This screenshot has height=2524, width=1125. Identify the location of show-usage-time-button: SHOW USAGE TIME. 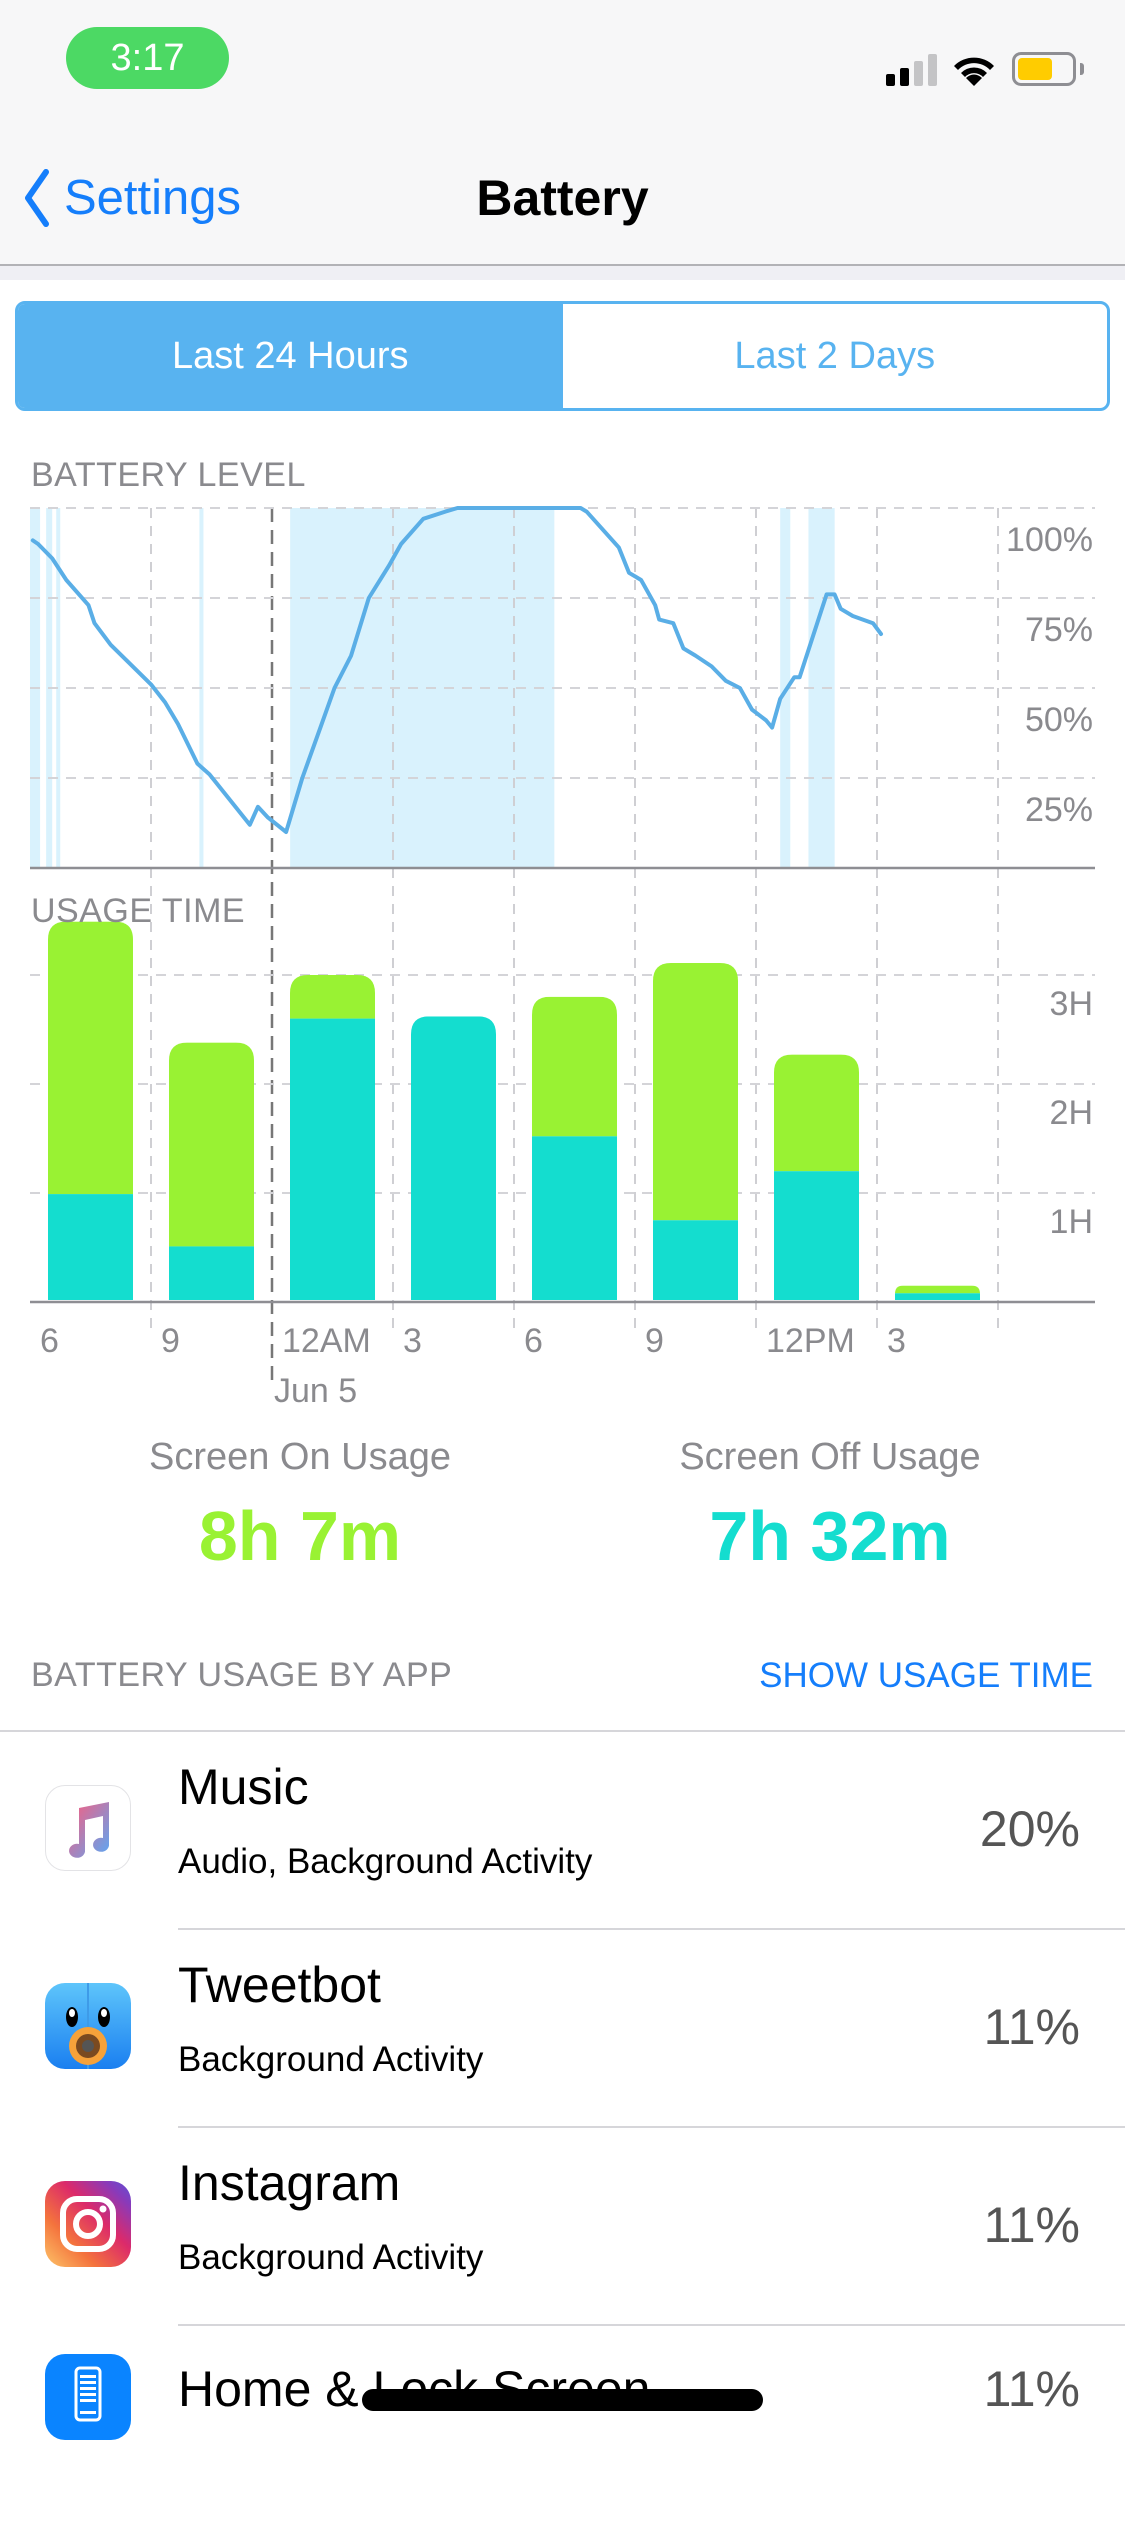
(926, 1676).